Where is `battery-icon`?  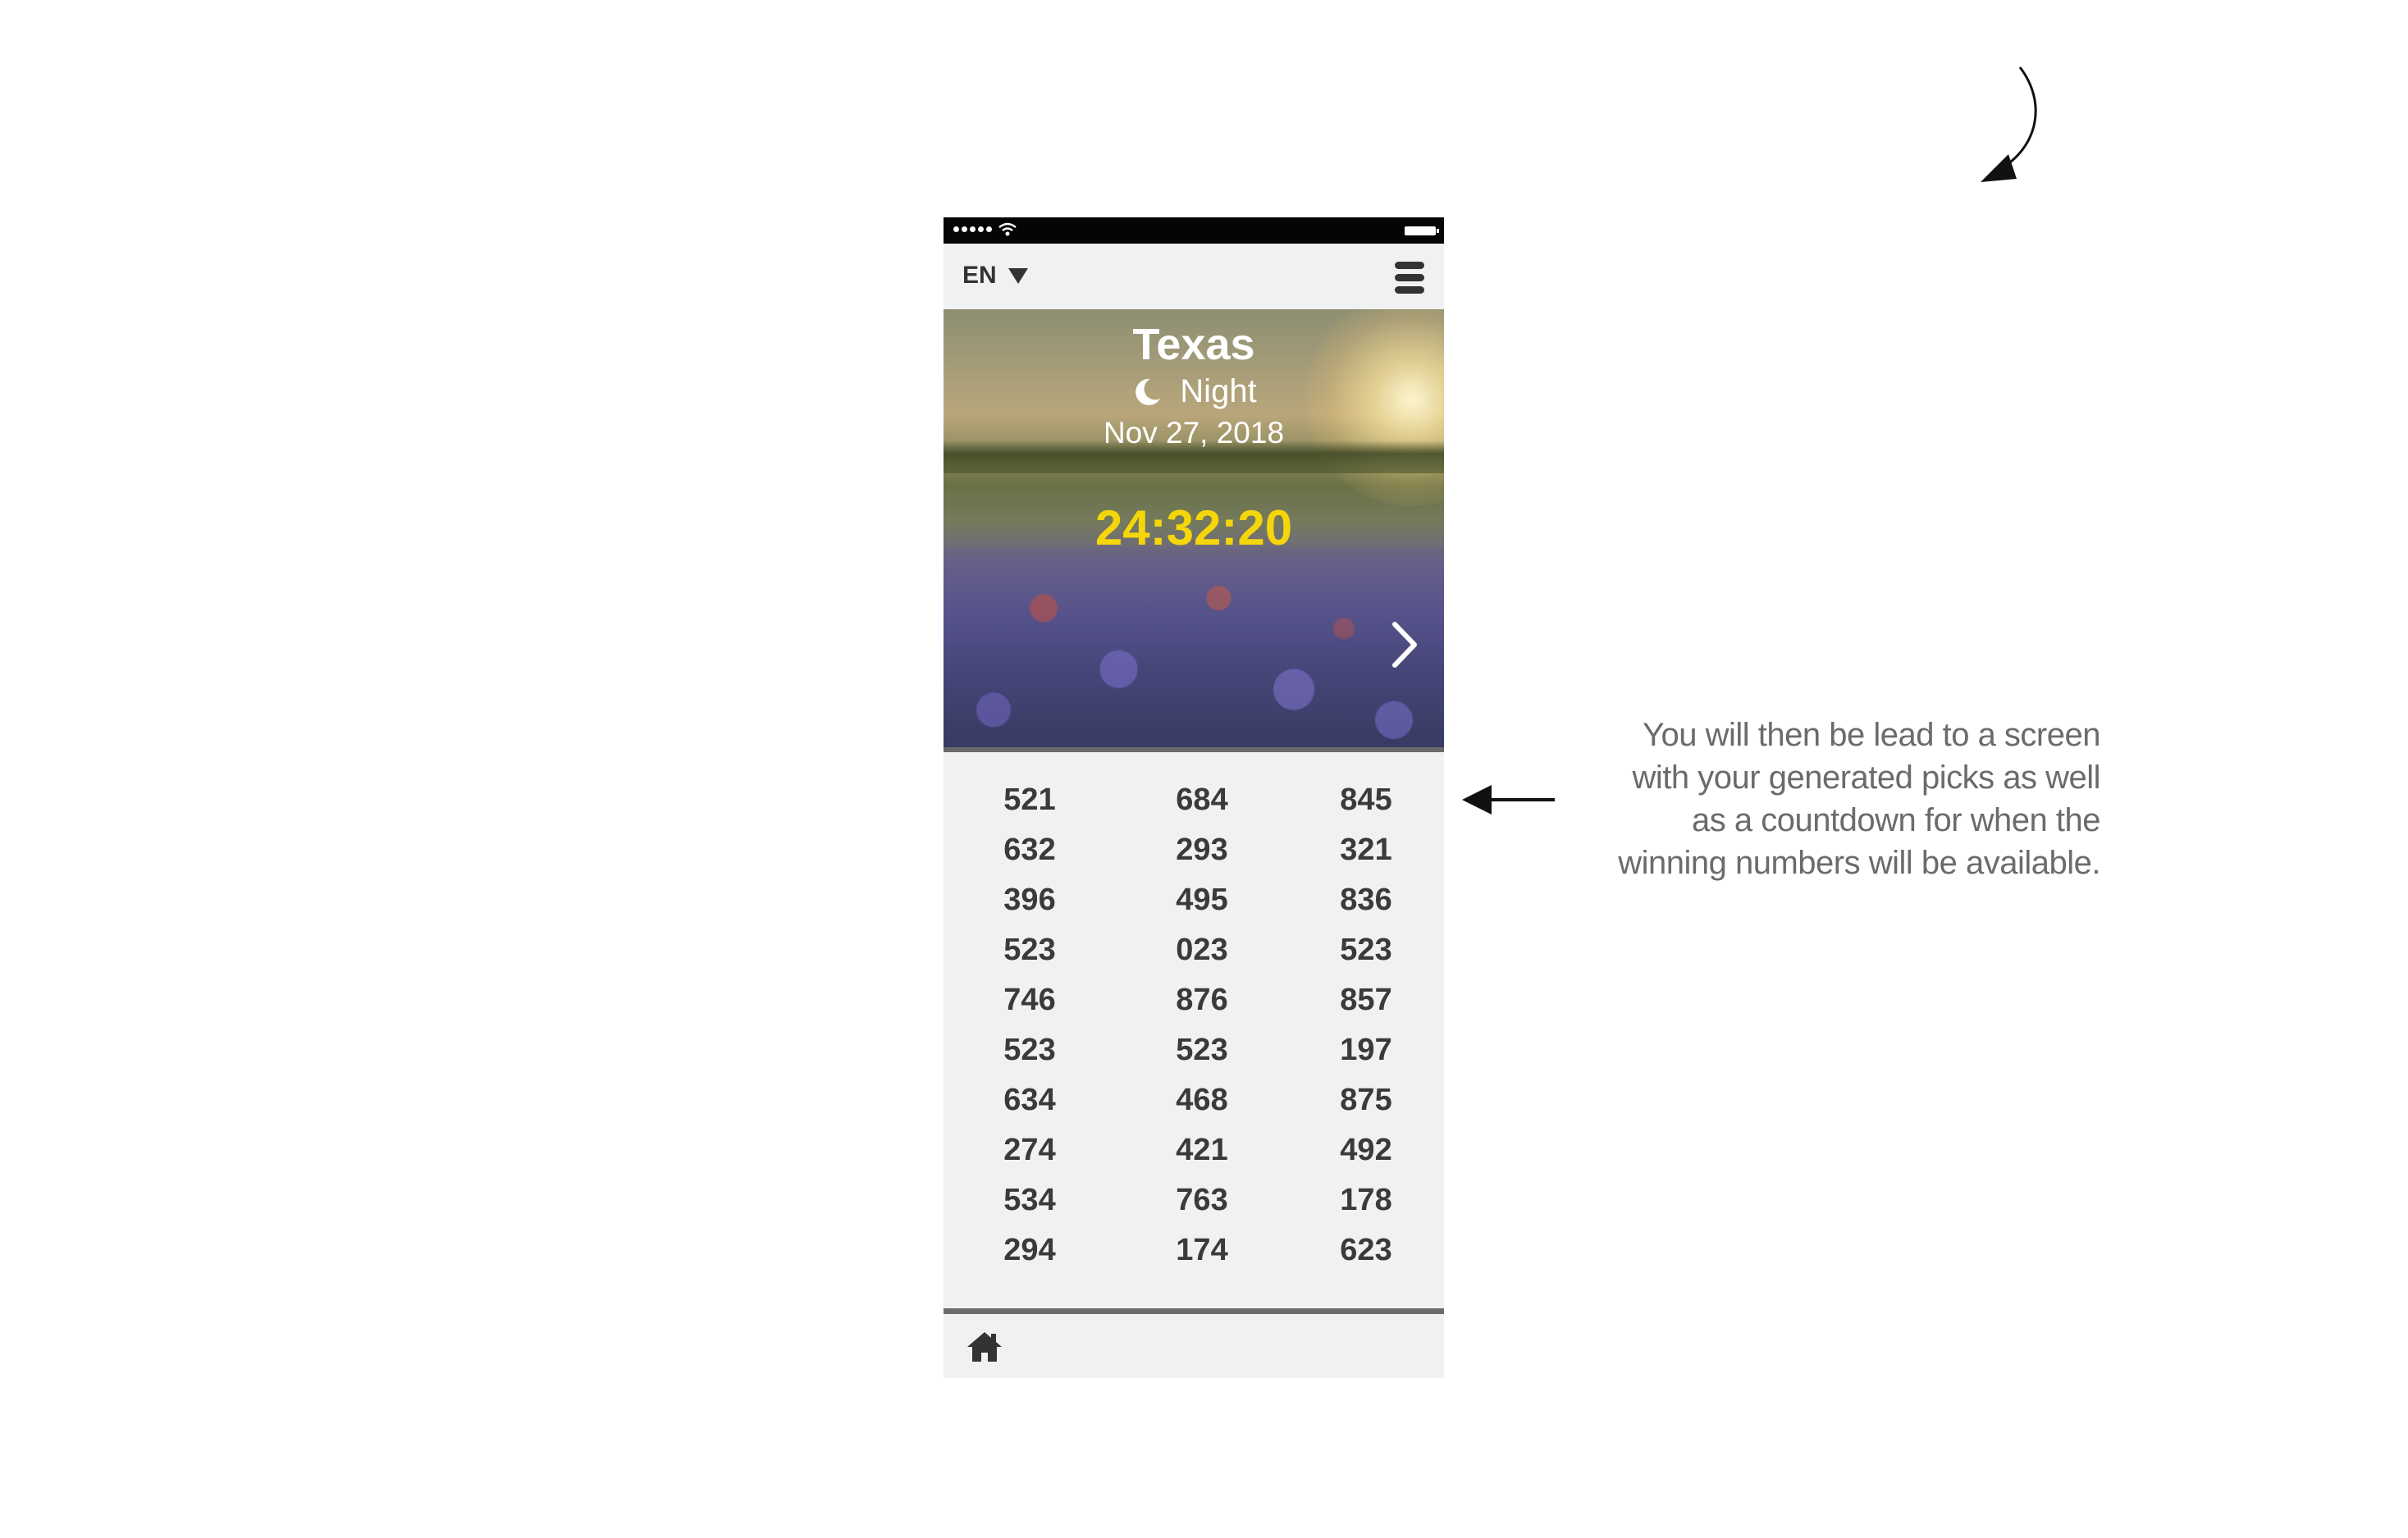
battery-icon is located at coordinates (1422, 231).